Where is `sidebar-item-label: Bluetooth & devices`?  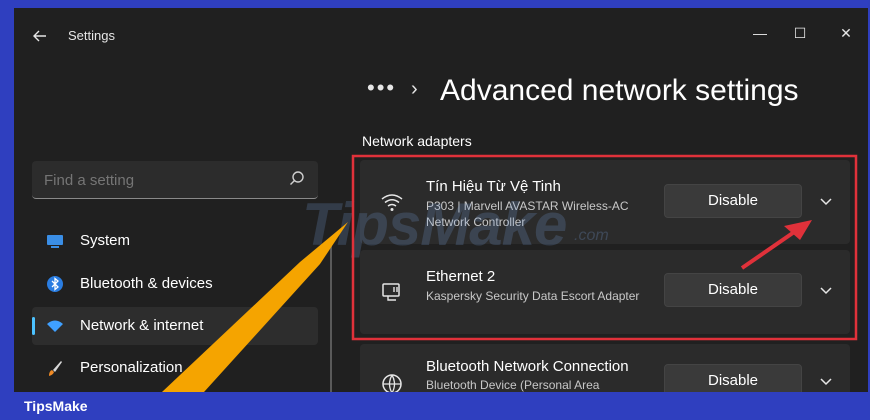
sidebar-item-label: Bluetooth & devices is located at coordinates (146, 283).